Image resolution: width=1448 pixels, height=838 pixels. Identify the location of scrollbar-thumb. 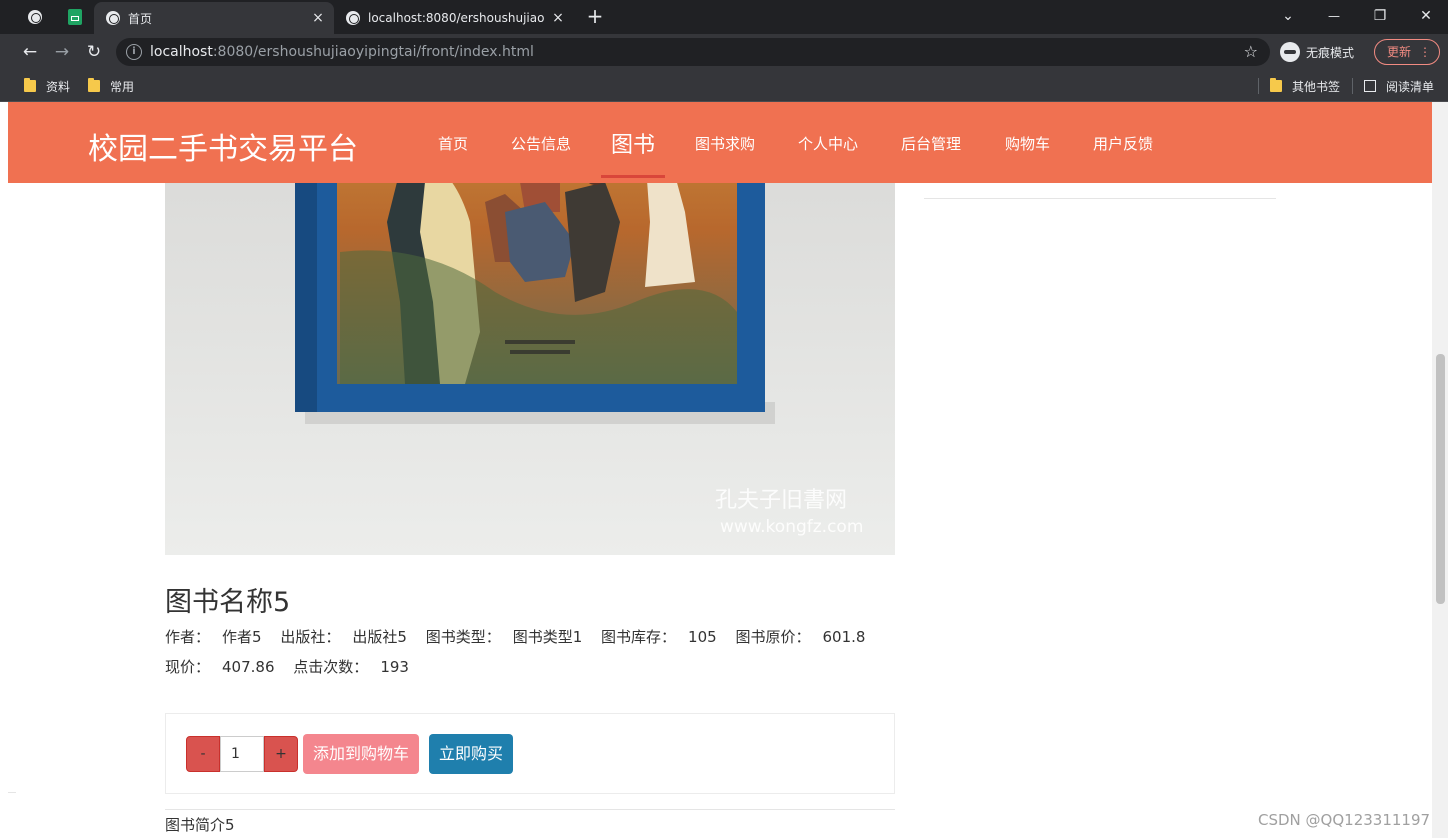
(1440, 479).